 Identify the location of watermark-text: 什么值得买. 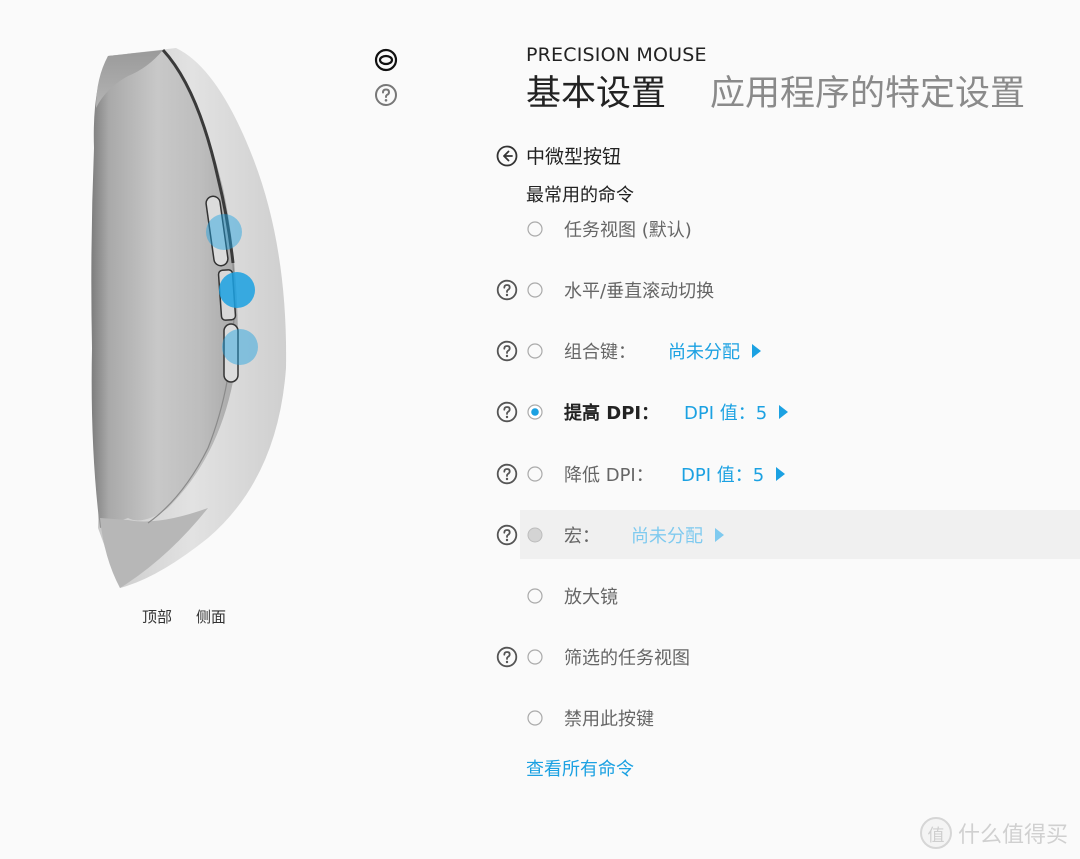
(1012, 835).